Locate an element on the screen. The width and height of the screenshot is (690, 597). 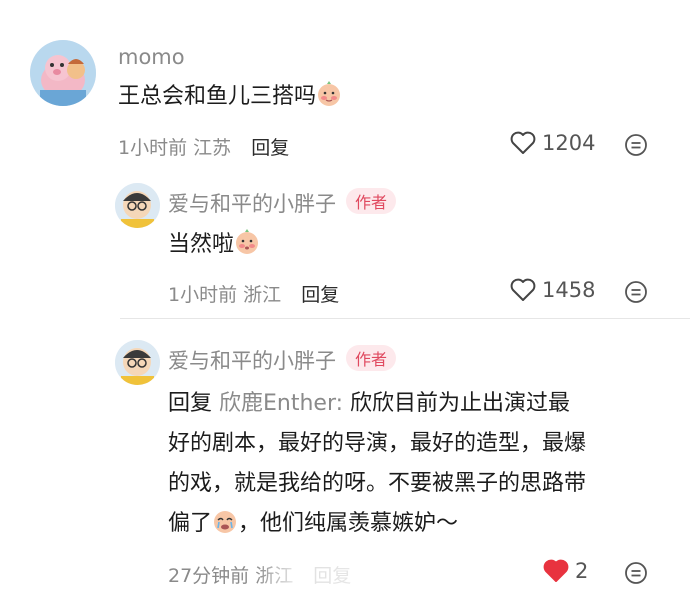
comment-time: 27分钟前 is located at coordinates (209, 576).